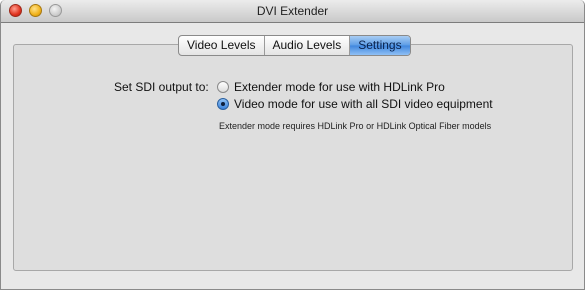  I want to click on sdi-output-label: Set SDI output to:, so click(161, 87).